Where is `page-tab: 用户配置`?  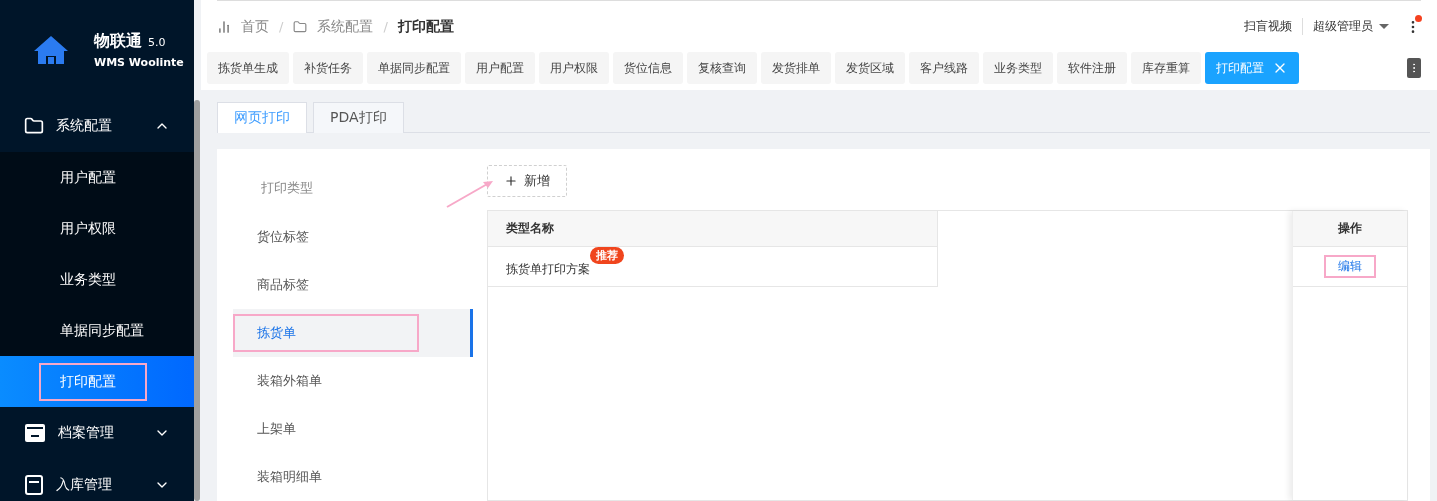
page-tab: 用户配置 is located at coordinates (500, 68).